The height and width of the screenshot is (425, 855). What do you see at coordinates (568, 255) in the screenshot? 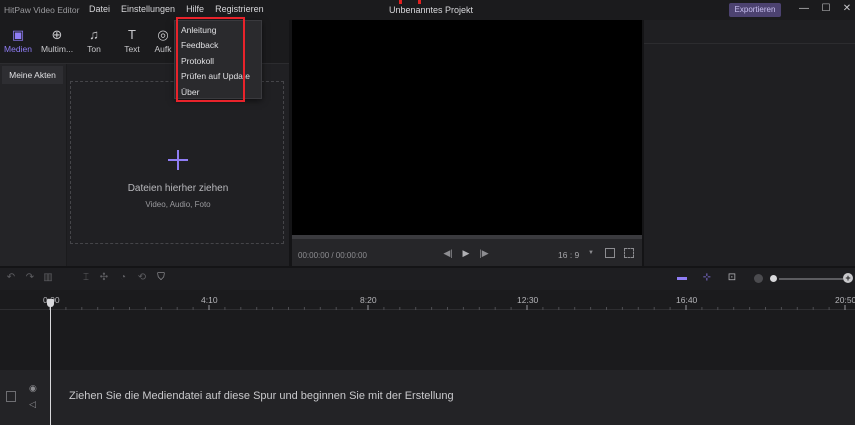
I see `aspect-ratio-select: 16 : 9` at bounding box center [568, 255].